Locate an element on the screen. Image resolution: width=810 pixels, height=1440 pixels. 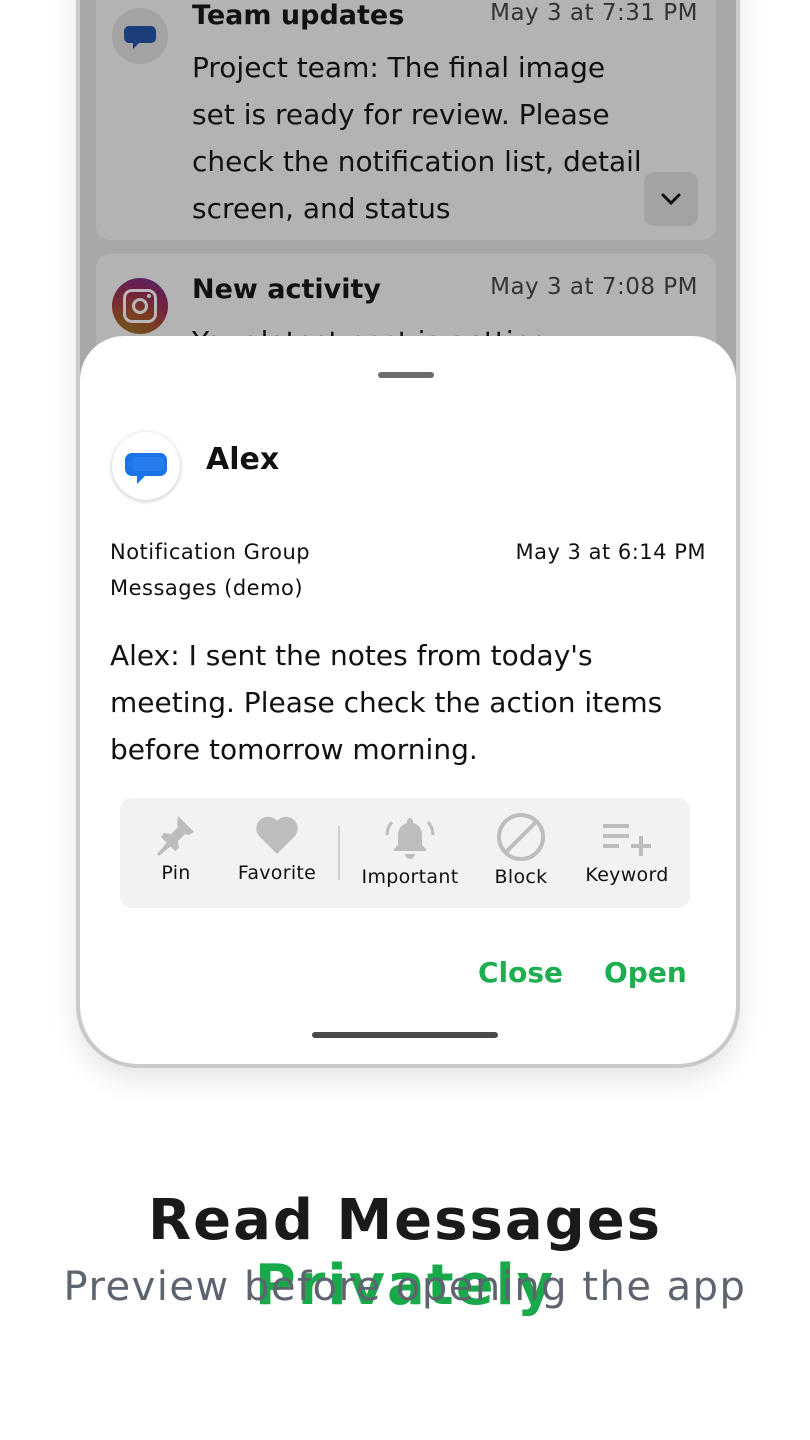
notification-title: New activity is located at coordinates (286, 289).